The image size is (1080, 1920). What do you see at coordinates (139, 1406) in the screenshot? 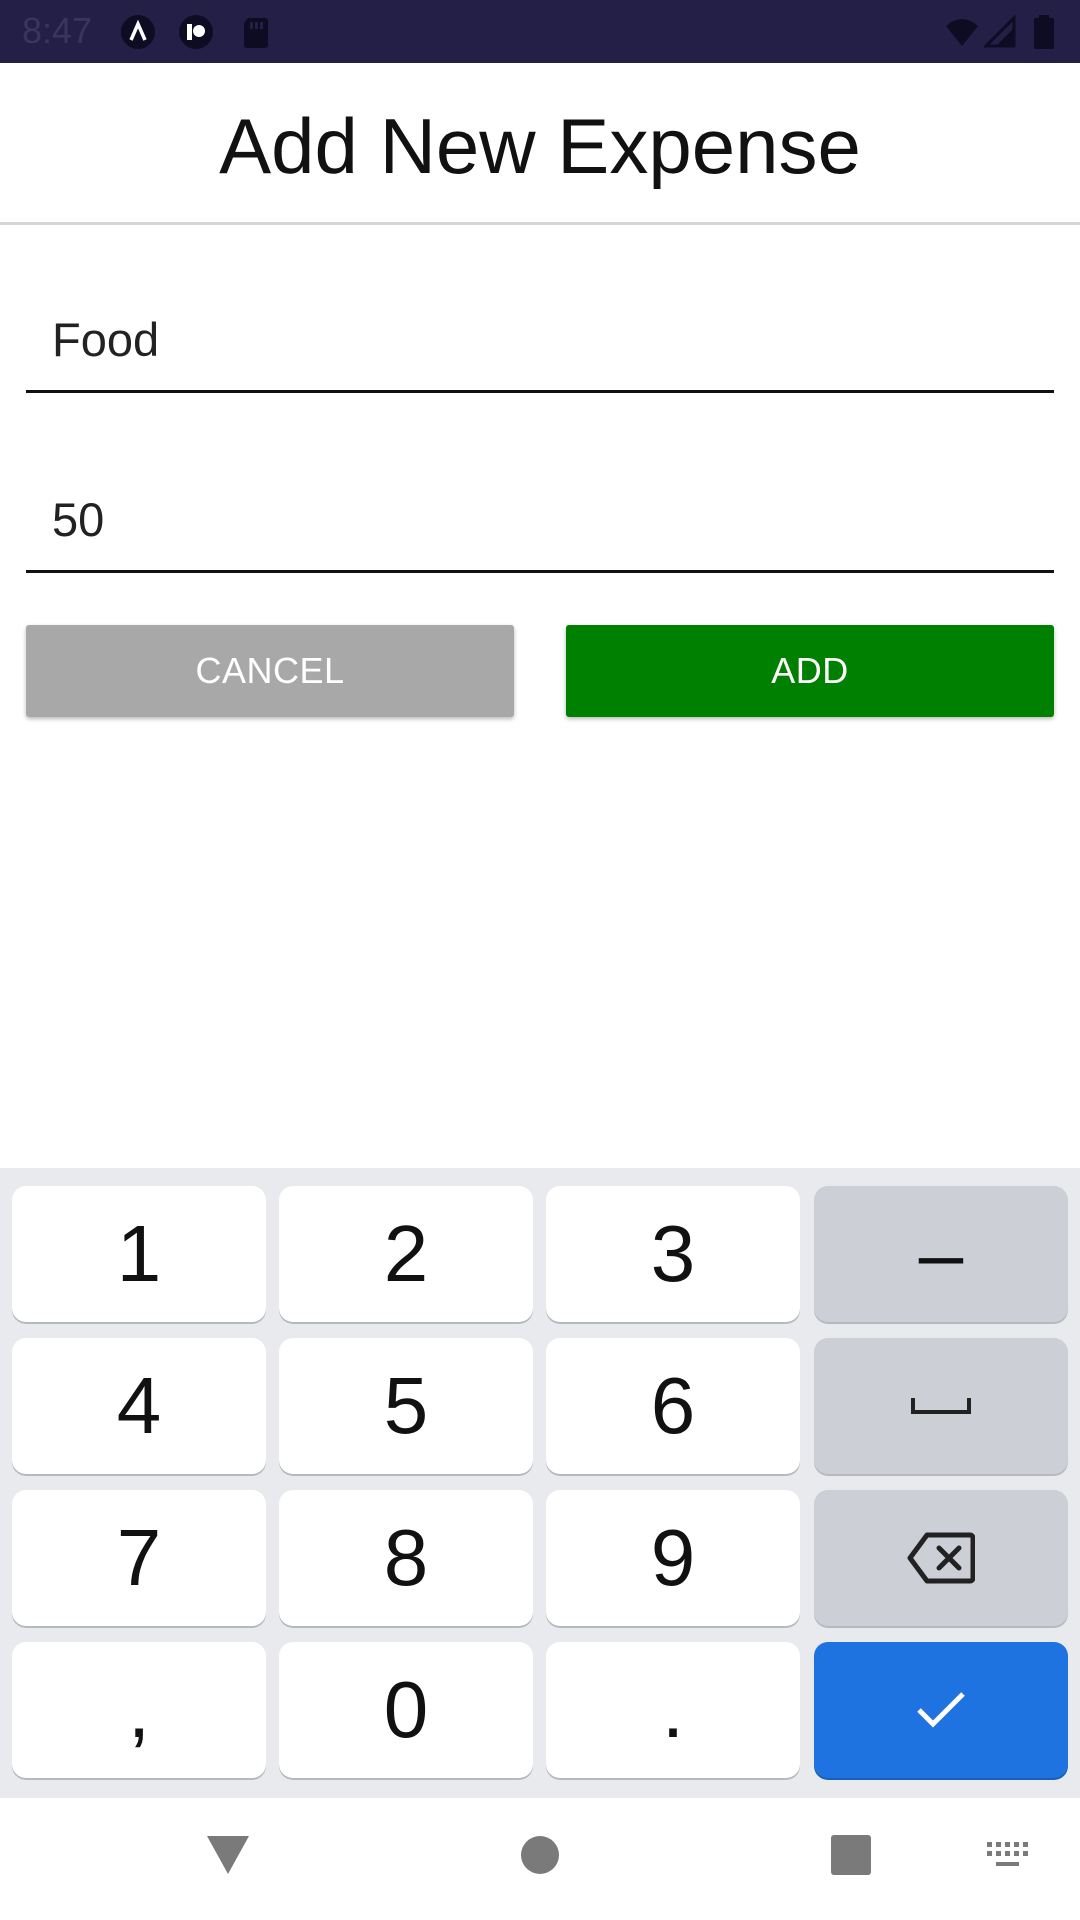
I see `key-4: 4` at bounding box center [139, 1406].